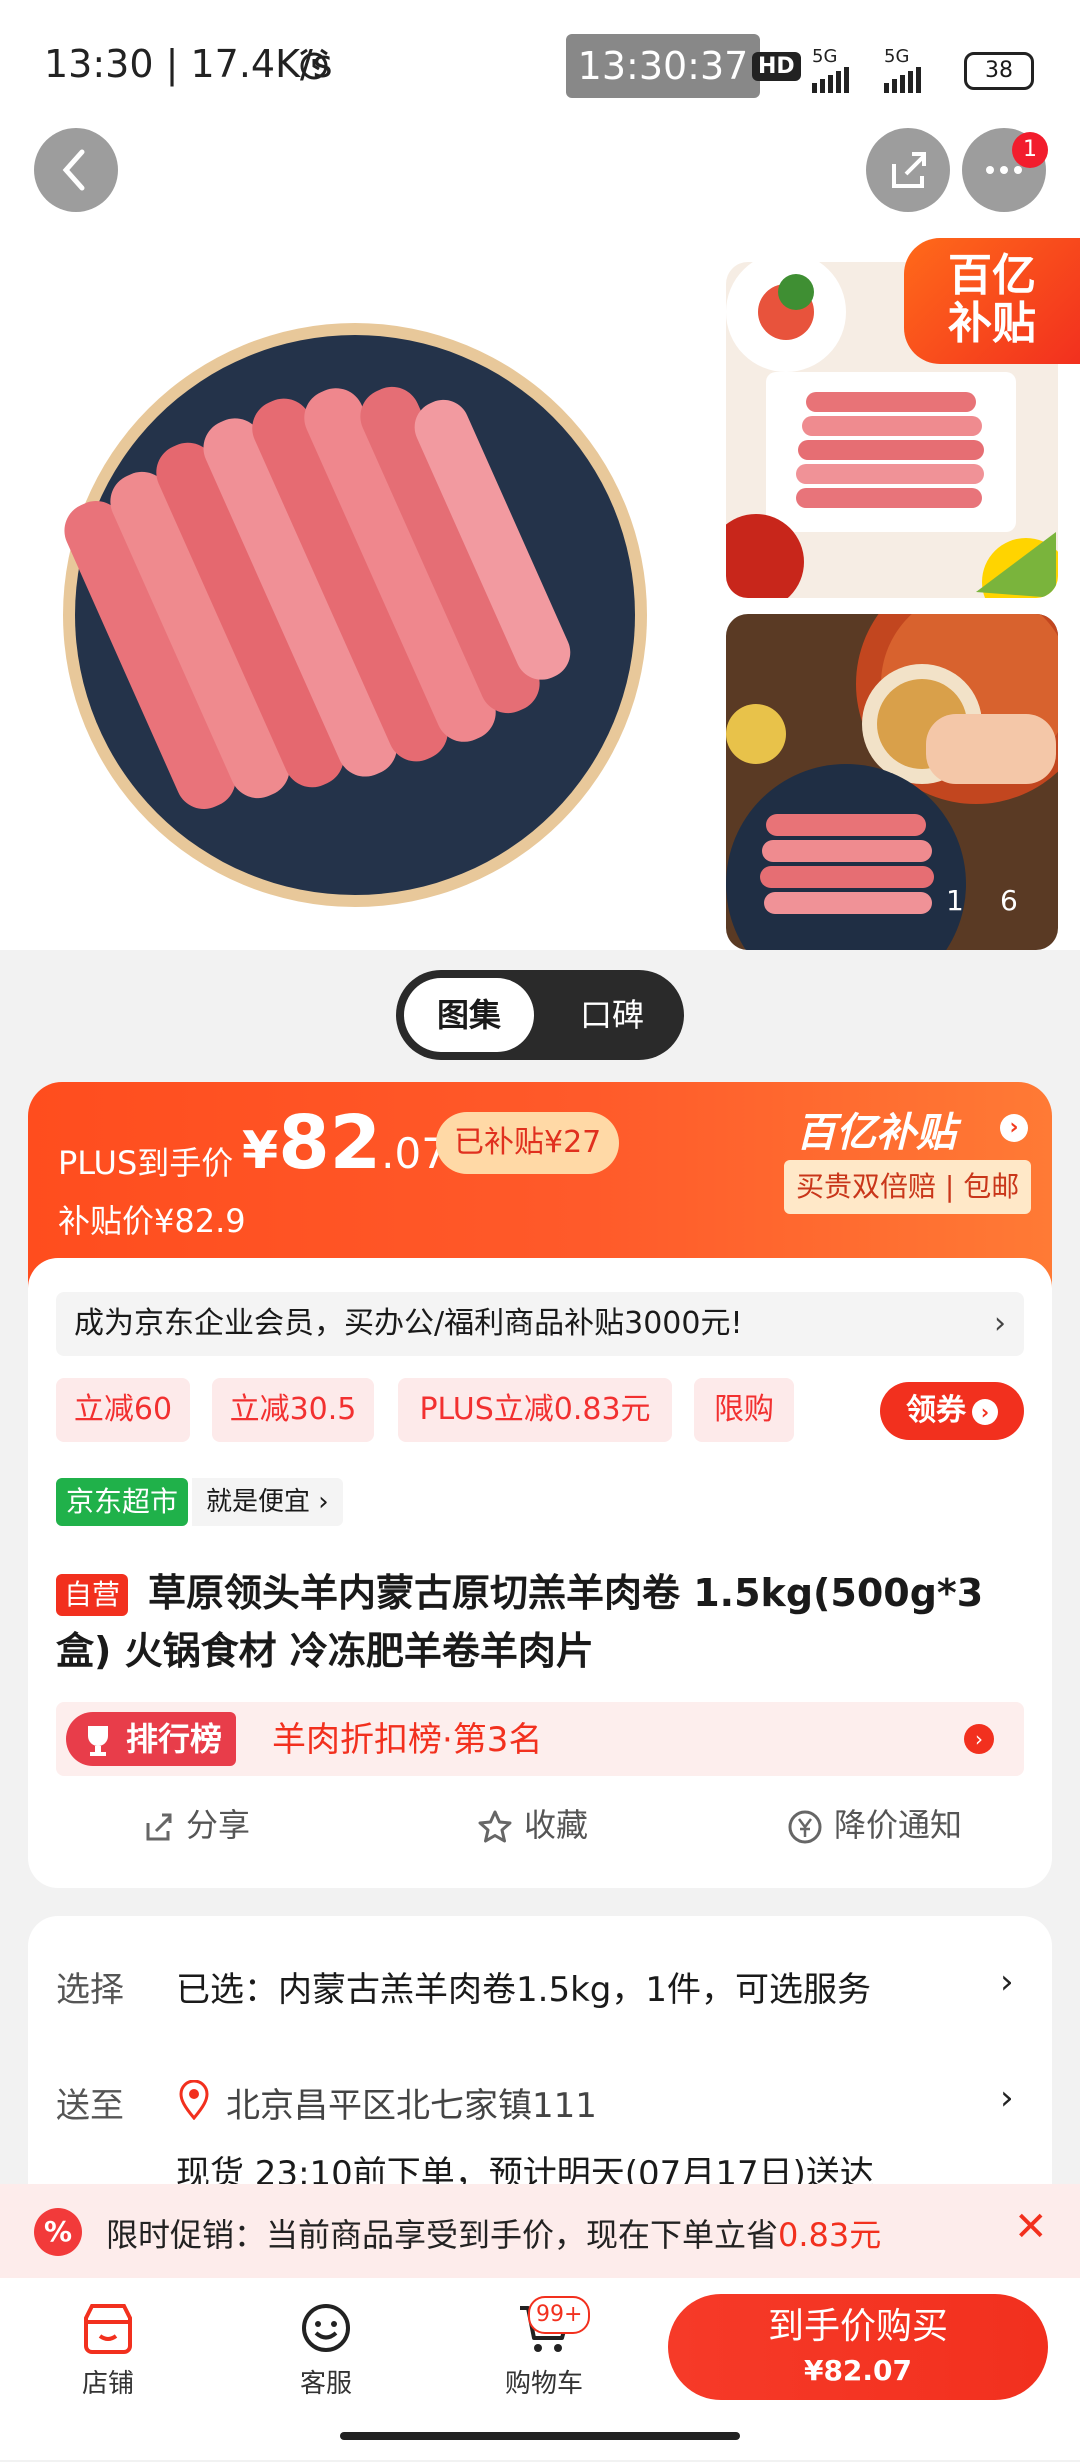 The width and height of the screenshot is (1080, 2462). Describe the element at coordinates (267, 1502) in the screenshot. I see `store-slogan: 就是便宜 ›` at that location.